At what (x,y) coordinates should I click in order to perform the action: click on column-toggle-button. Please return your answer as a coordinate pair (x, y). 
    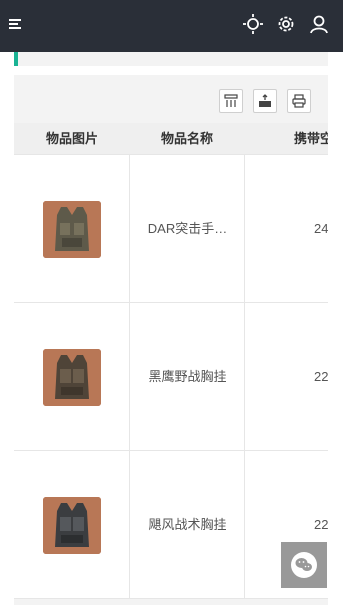
    Looking at the image, I should click on (231, 101).